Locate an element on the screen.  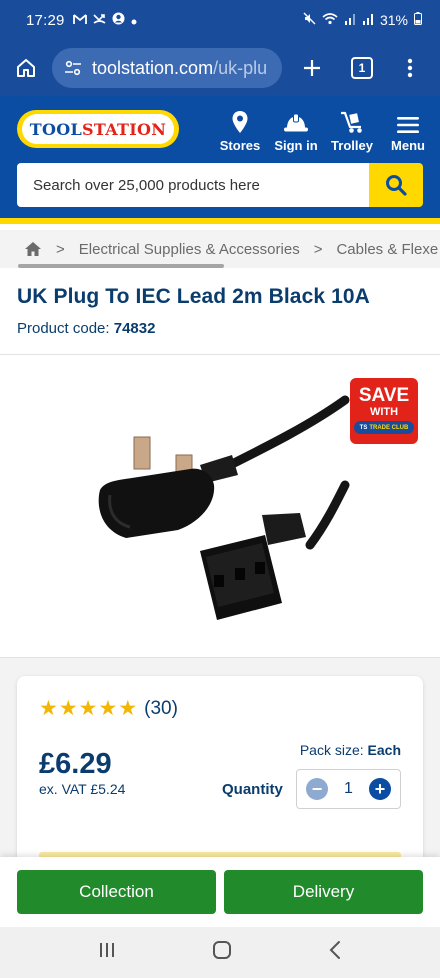
site-header: TOOL STATION Stores Sign in Trolley Menu is located at coordinates (220, 160).